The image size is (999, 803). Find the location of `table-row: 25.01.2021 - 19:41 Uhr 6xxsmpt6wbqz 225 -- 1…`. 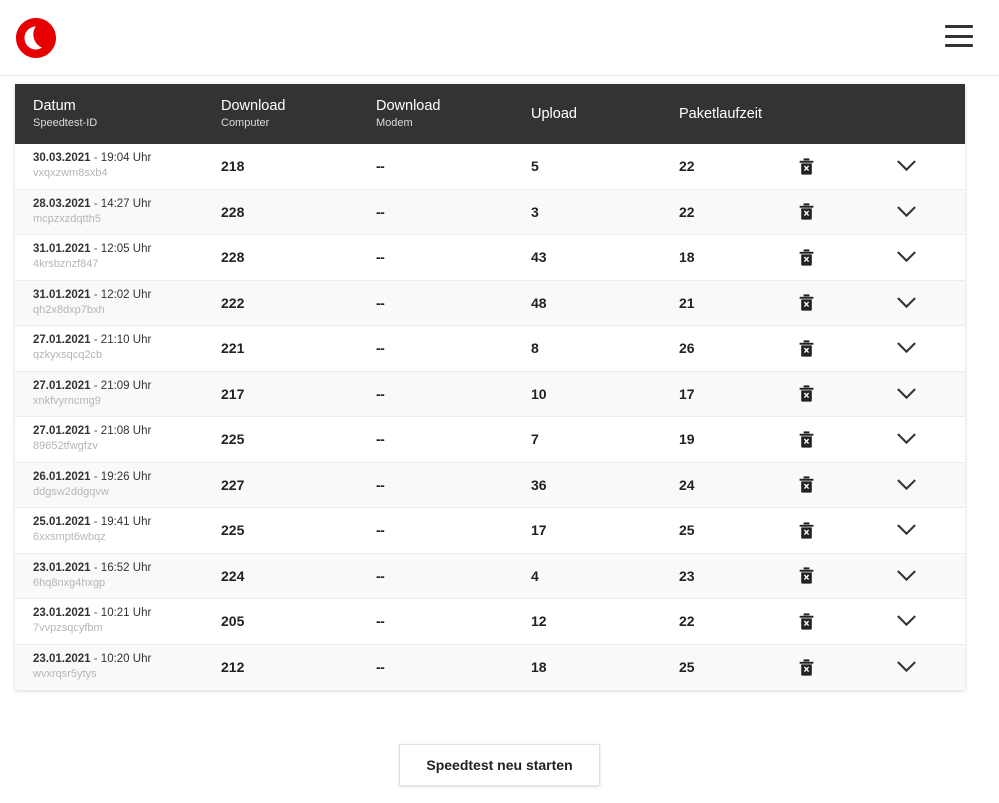

table-row: 25.01.2021 - 19:41 Uhr 6xxsmpt6wbqz 225 -- 1… is located at coordinates (490, 531).